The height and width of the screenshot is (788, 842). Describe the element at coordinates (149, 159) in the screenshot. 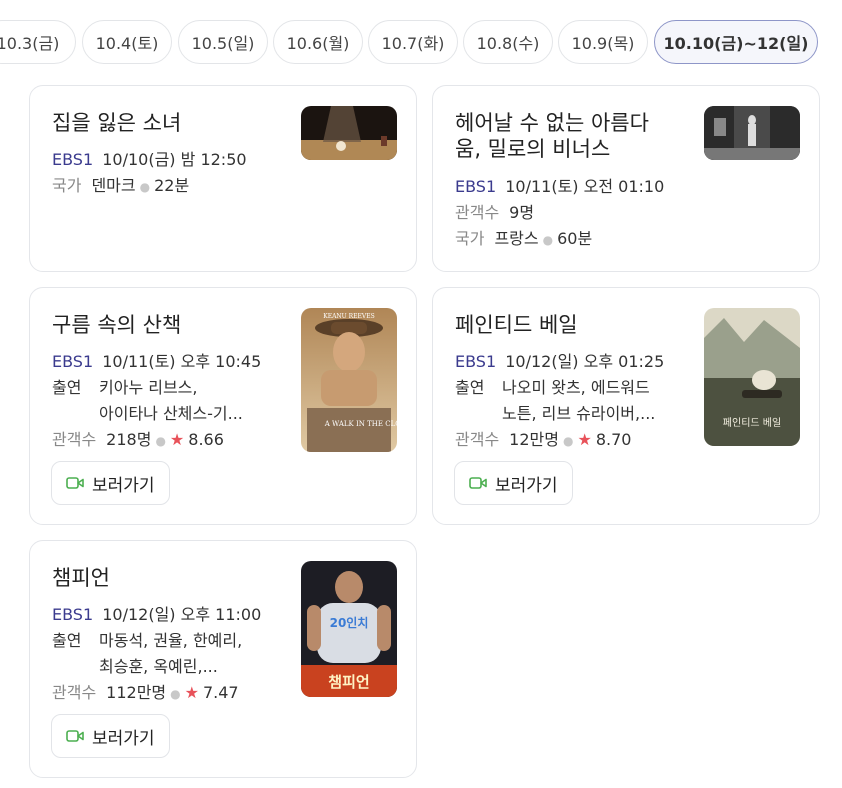

I see `broadcast-time: EBS1 10/10(금) 밤 12:50` at that location.